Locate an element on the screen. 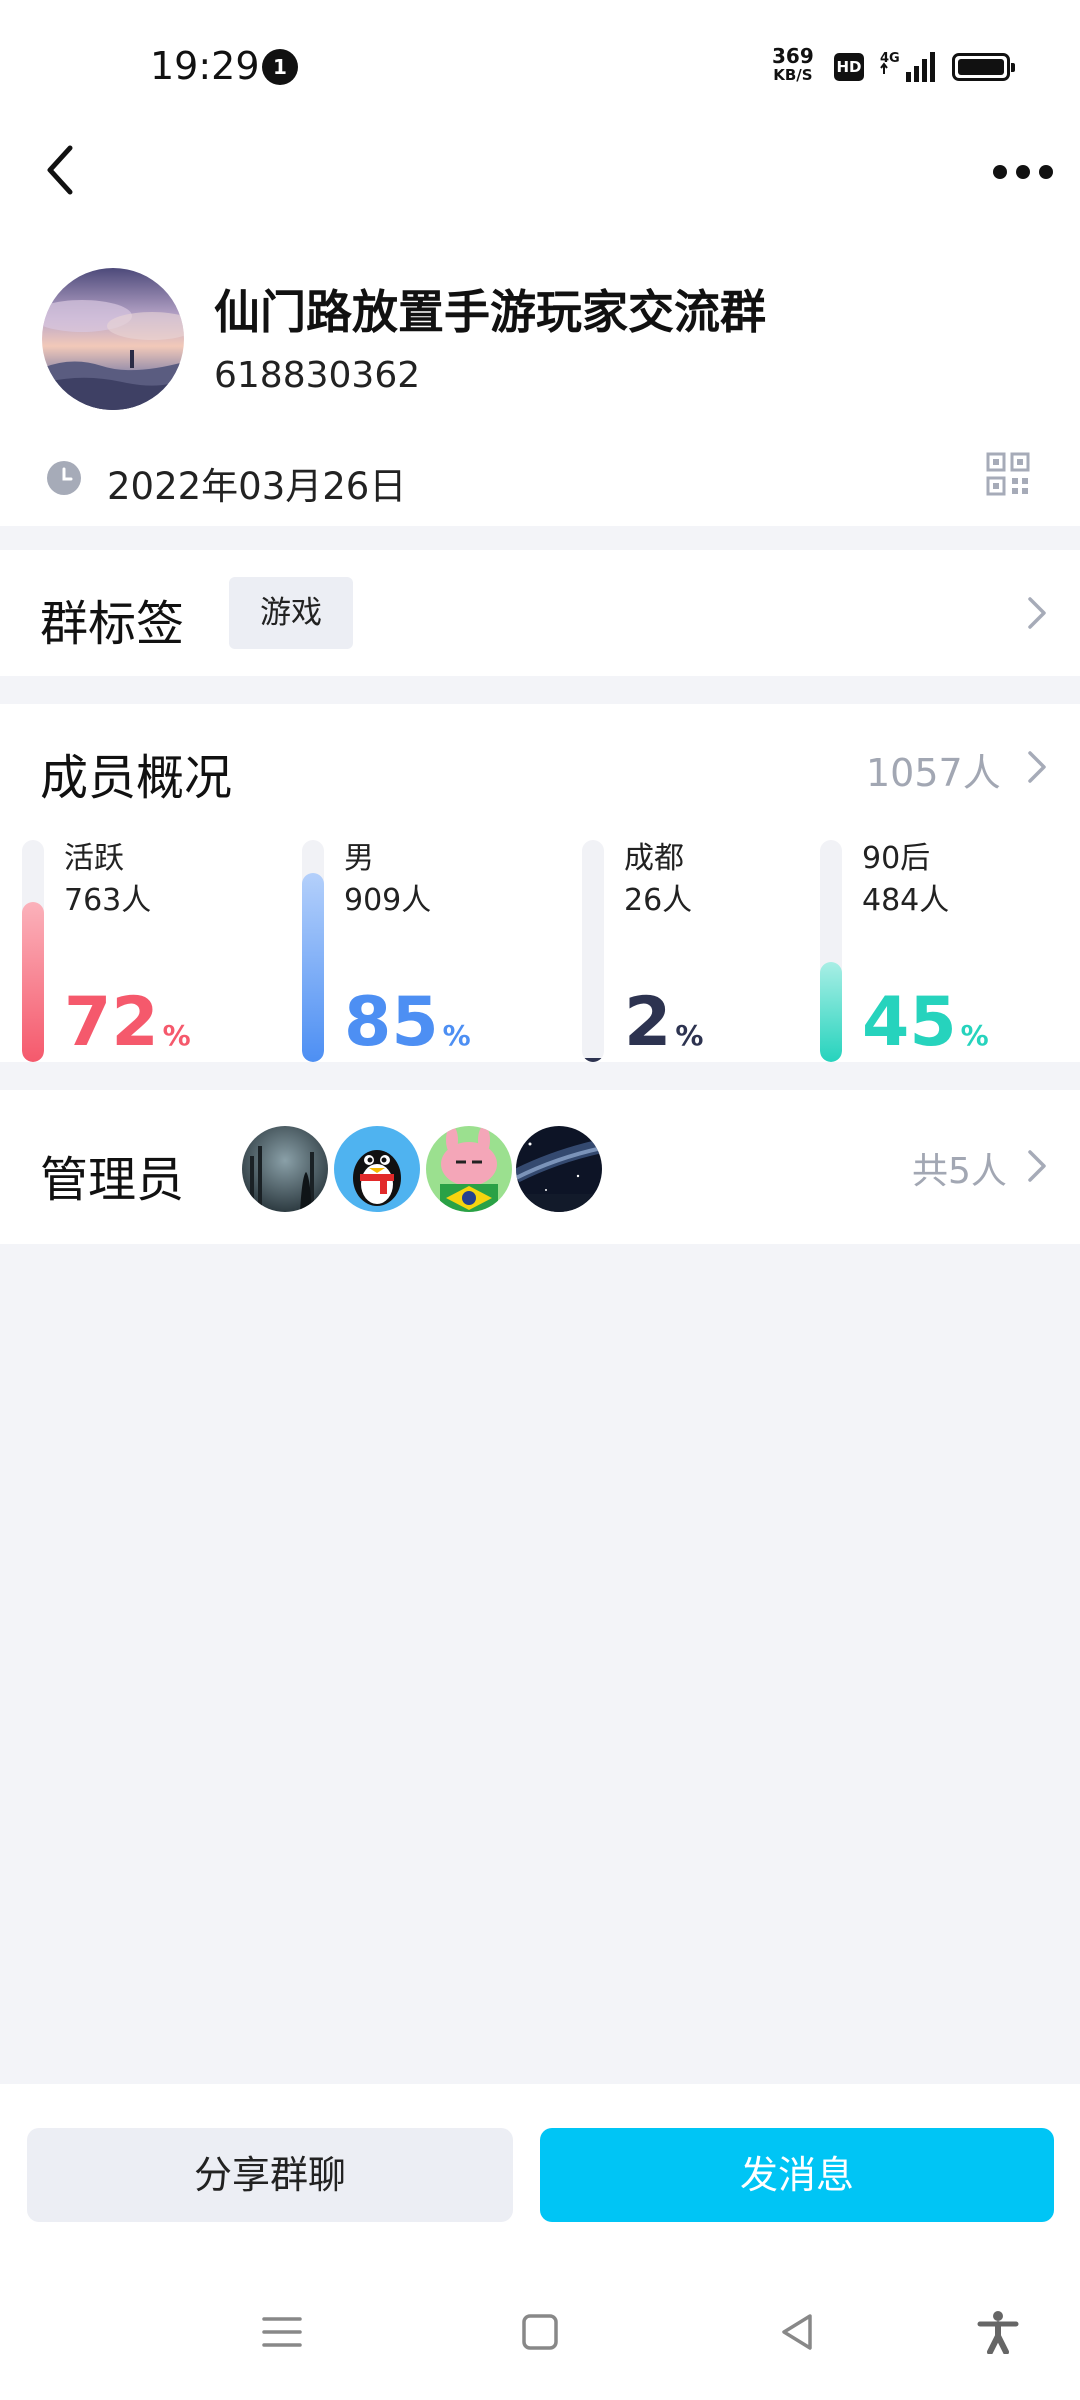  group-name: 仙门路放置手游玩家交流群 is located at coordinates (490, 312).